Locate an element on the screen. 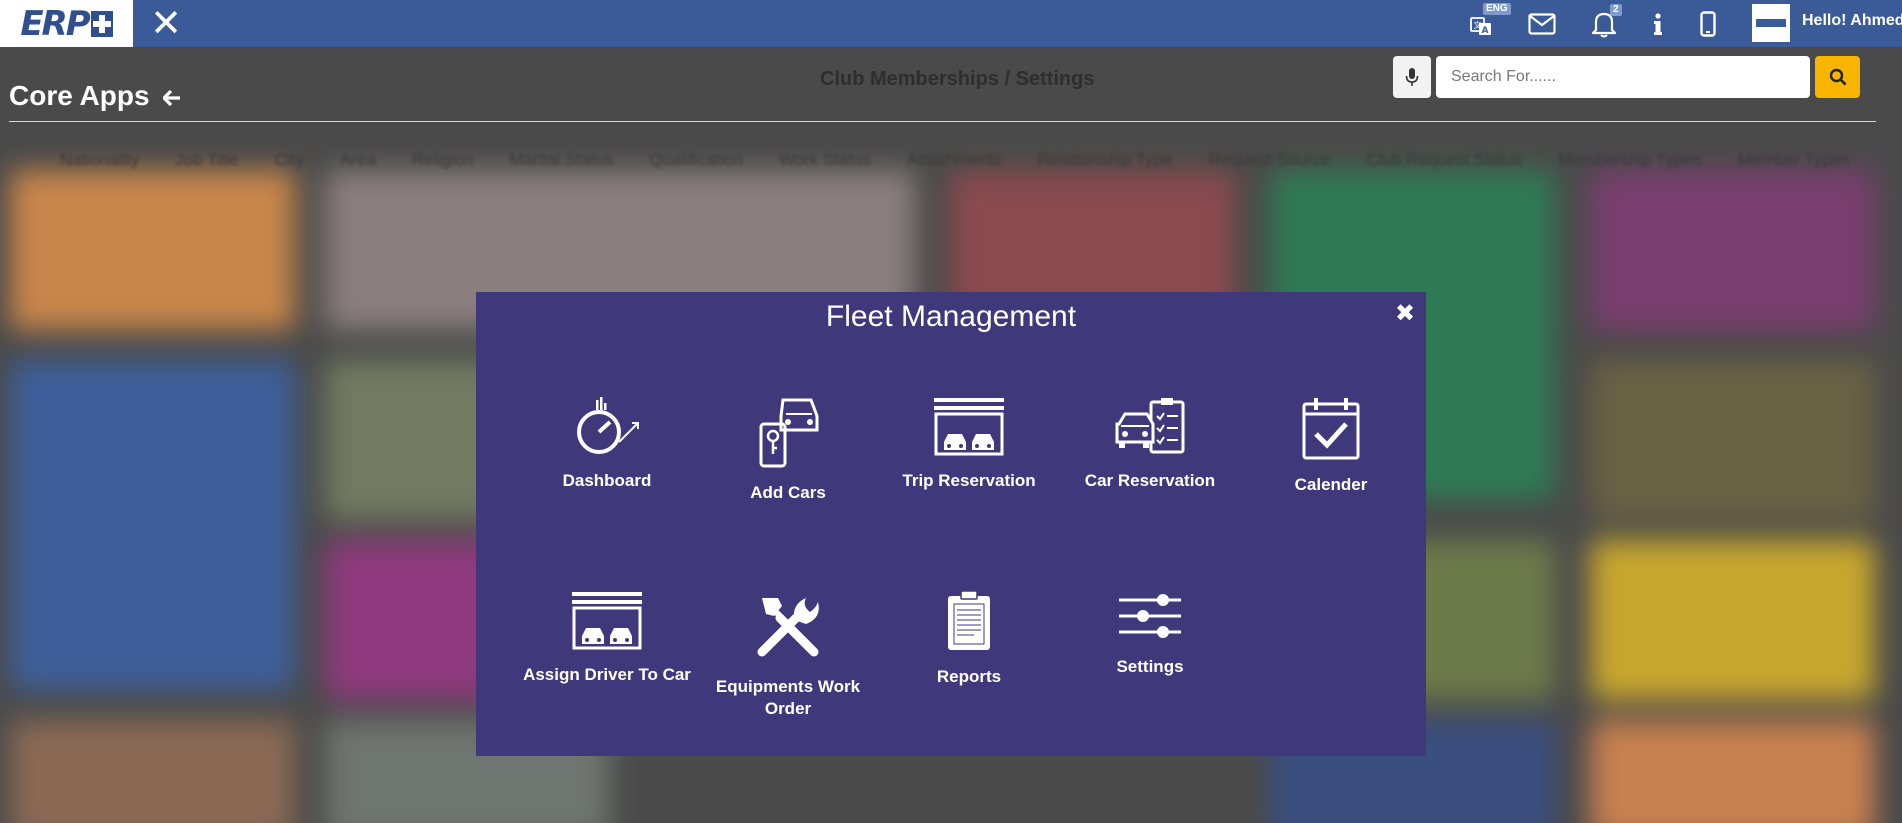 The image size is (1902, 823). divider is located at coordinates (942, 121).